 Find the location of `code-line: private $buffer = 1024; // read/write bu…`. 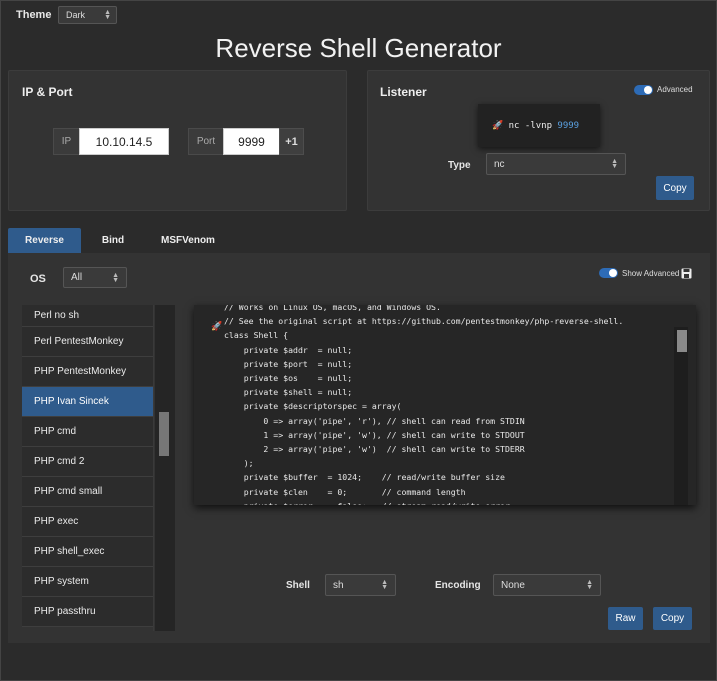

code-line: private $buffer = 1024; // read/write bu… is located at coordinates (364, 477).